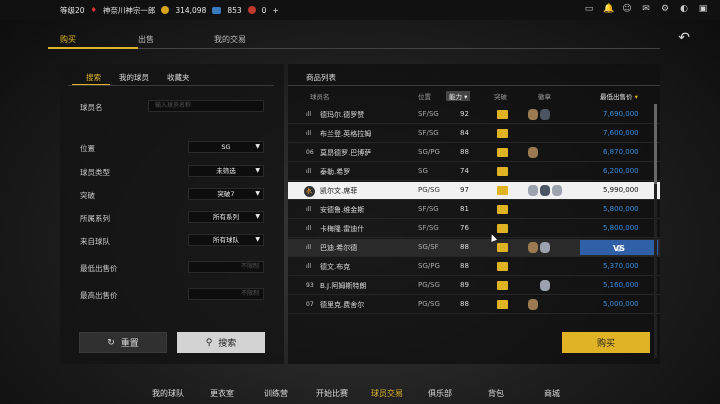 This screenshot has width=720, height=404. I want to click on mail-icon: ✉, so click(646, 9).